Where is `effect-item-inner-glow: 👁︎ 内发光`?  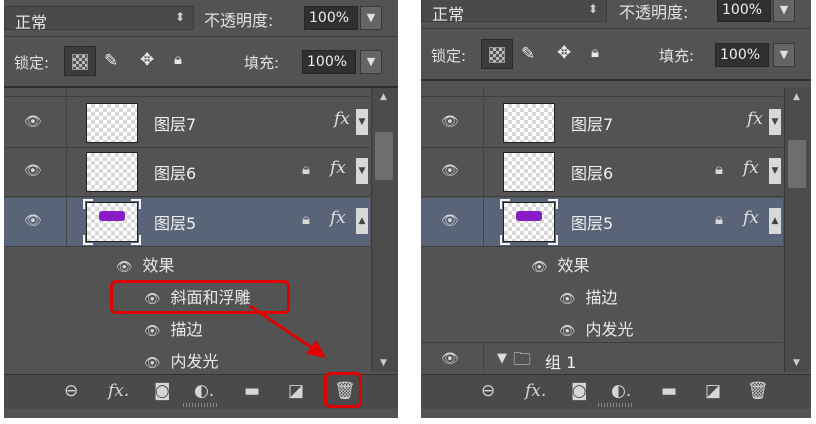 effect-item-inner-glow: 👁︎ 内发光 is located at coordinates (181, 360).